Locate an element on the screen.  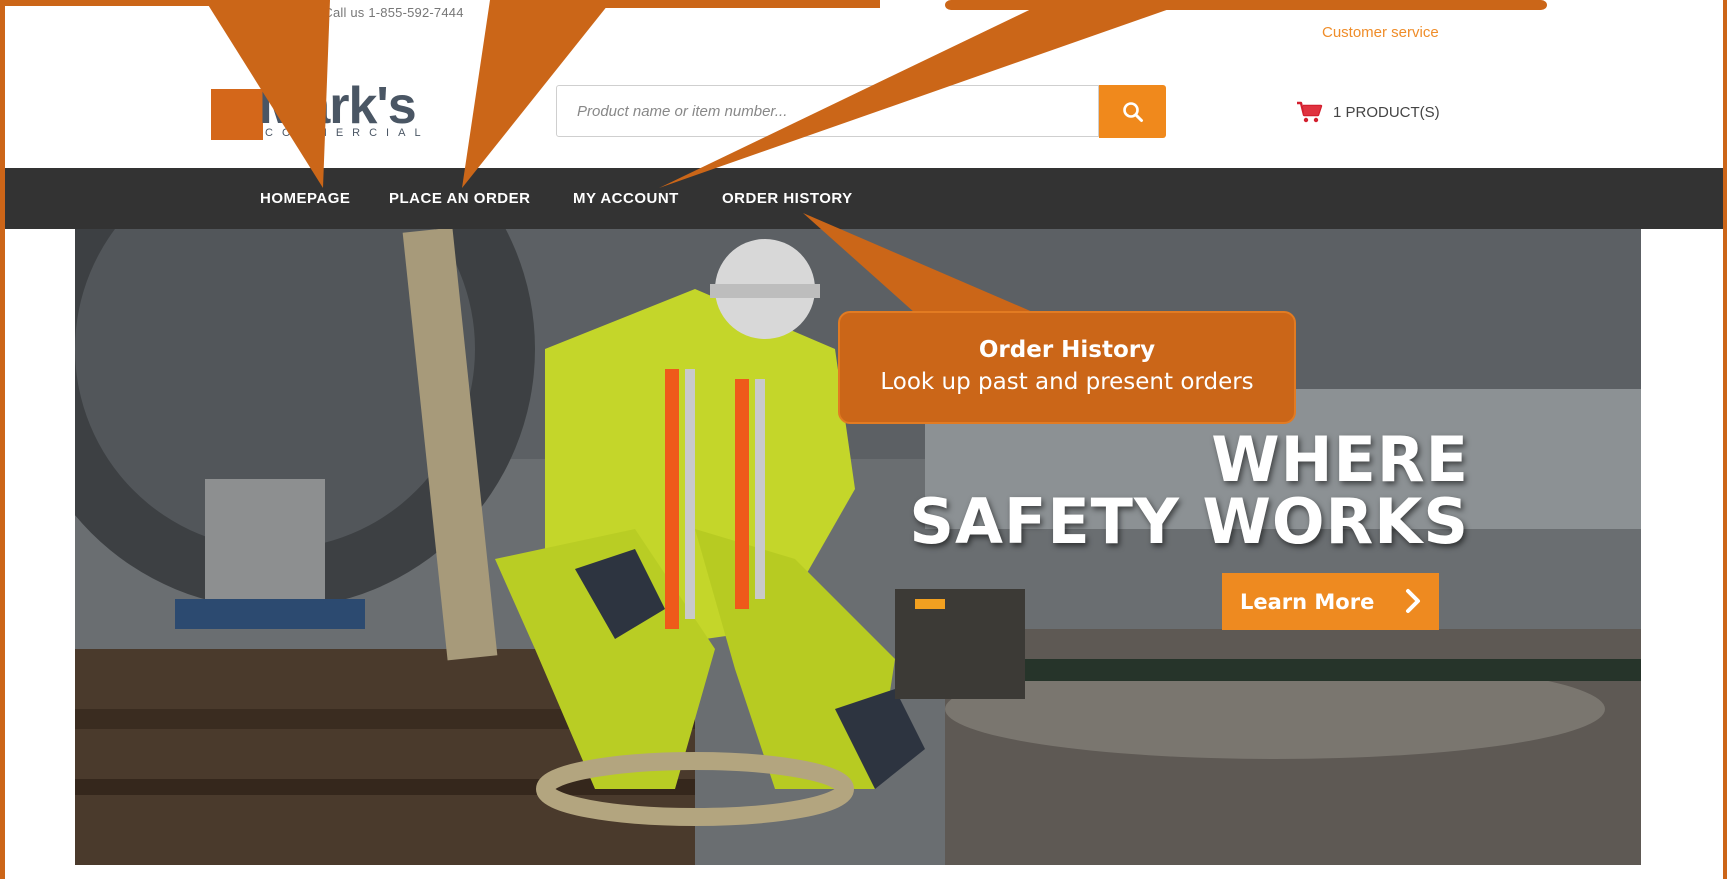
logo-square-mark is located at coordinates (237, 114).